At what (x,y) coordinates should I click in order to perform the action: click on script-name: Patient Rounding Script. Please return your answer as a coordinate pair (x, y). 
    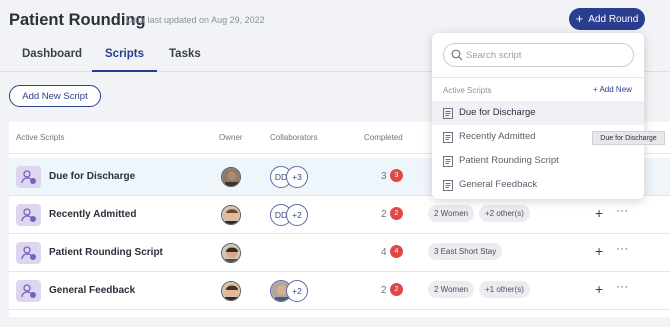
    Looking at the image, I should click on (106, 252).